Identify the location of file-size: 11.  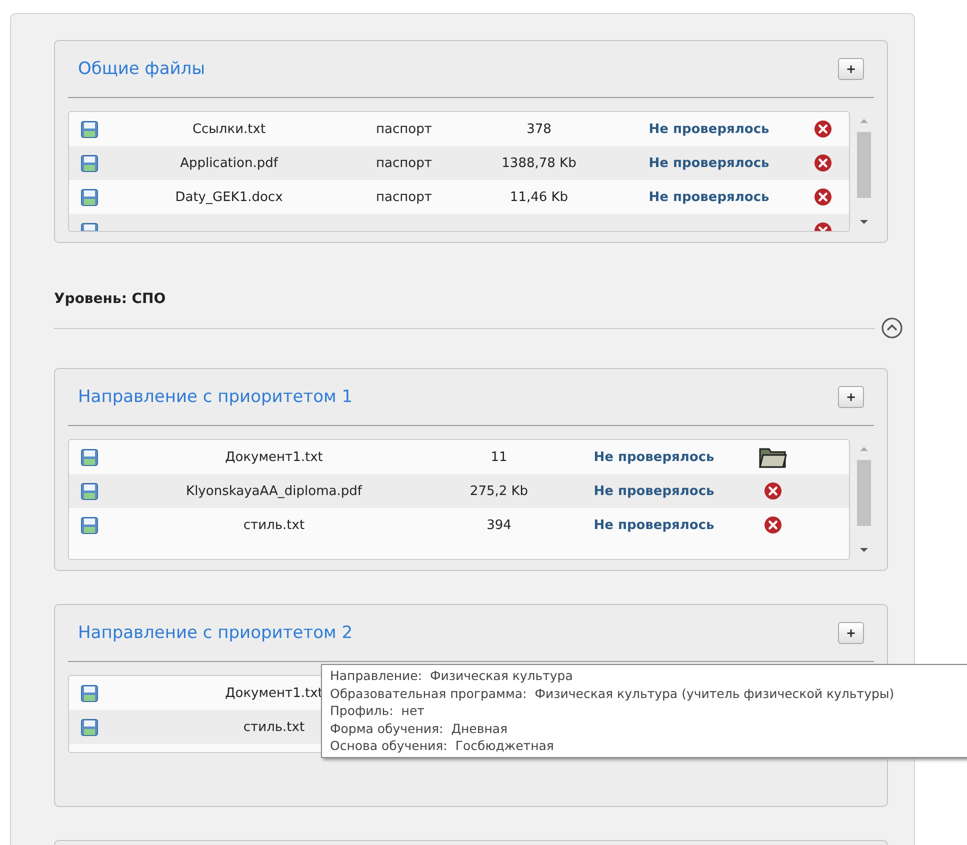
(499, 457).